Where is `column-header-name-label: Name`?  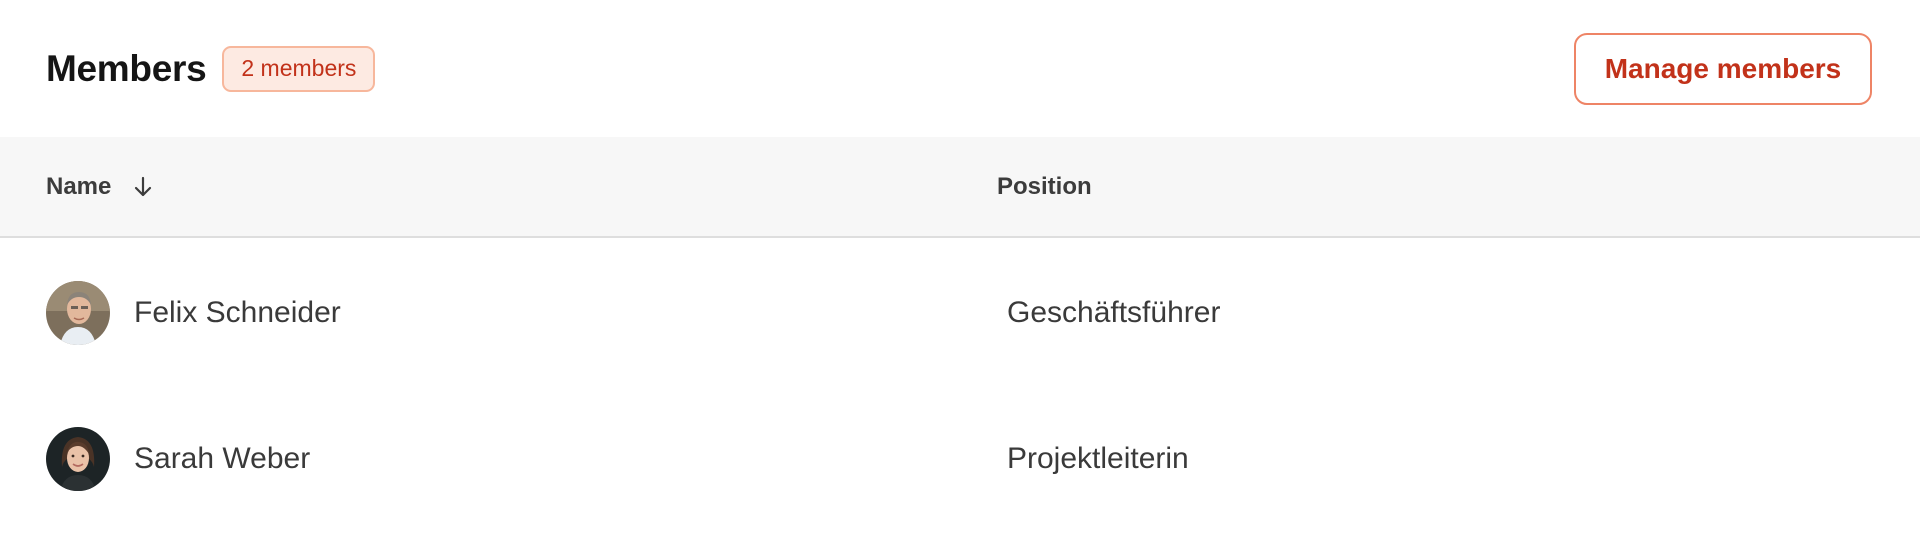
column-header-name-label: Name is located at coordinates (79, 186).